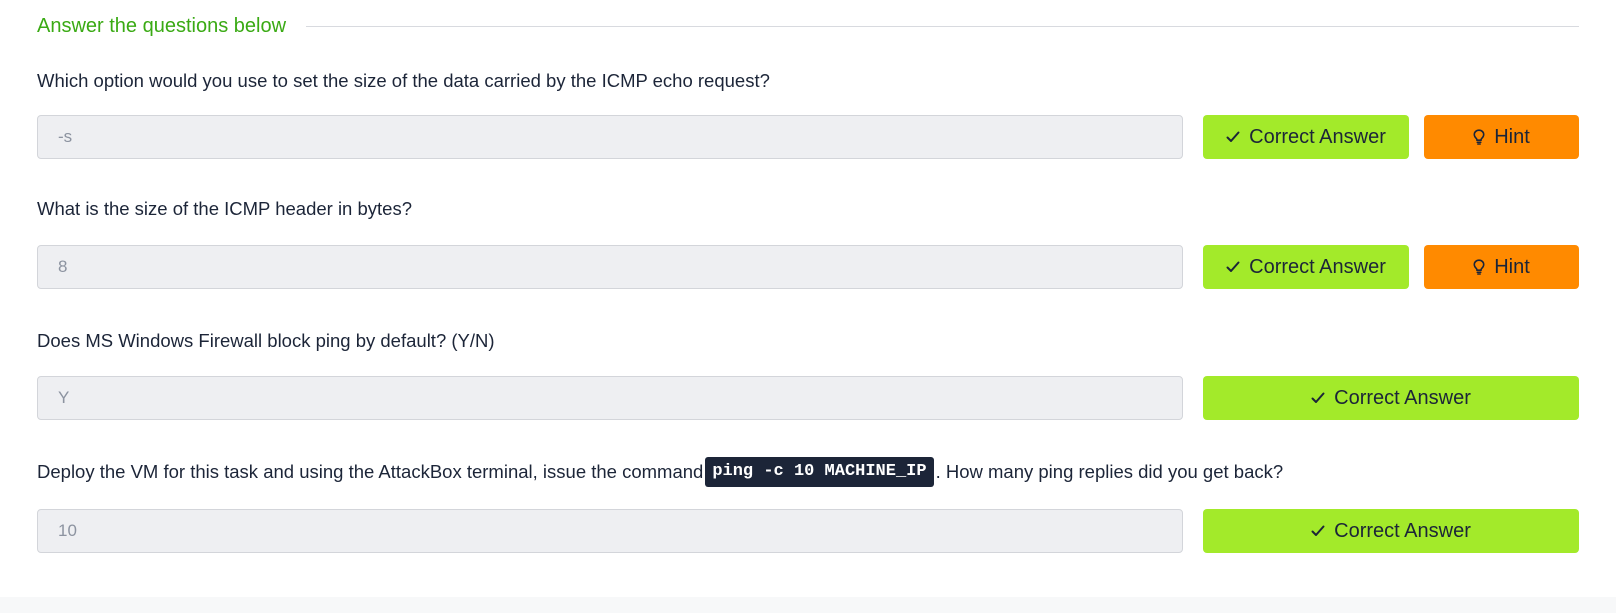  What do you see at coordinates (819, 472) in the screenshot?
I see `inline-code-command: ping -c 10 MACHINE_IP` at bounding box center [819, 472].